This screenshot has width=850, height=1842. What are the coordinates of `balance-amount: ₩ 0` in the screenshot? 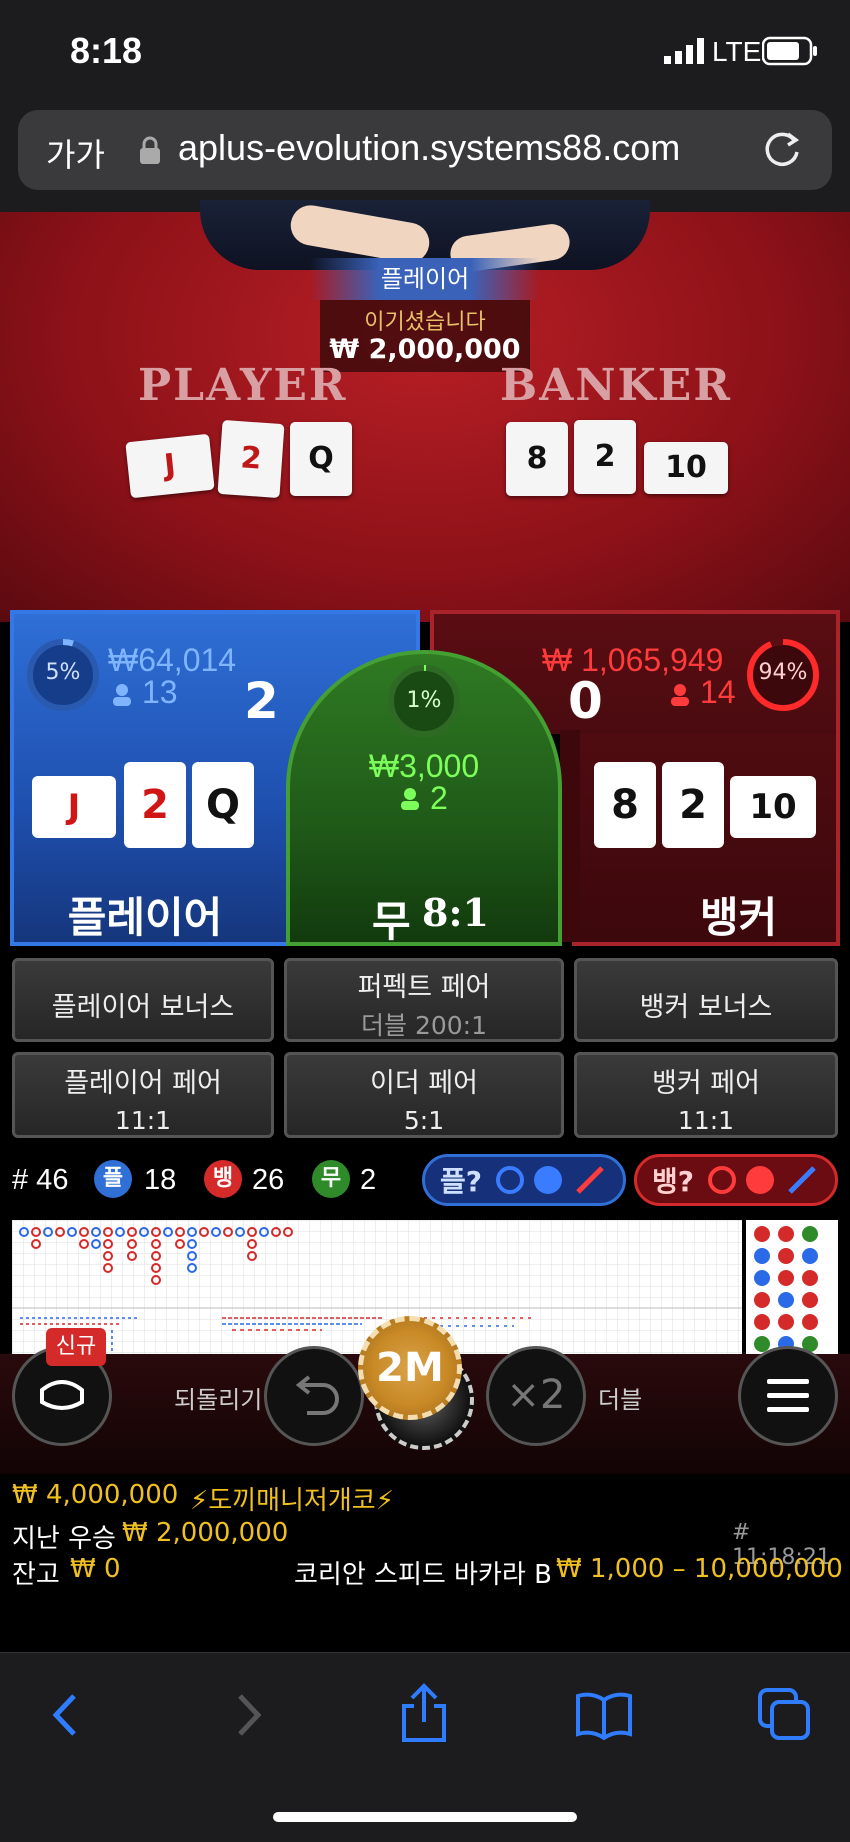 It's located at (95, 1569).